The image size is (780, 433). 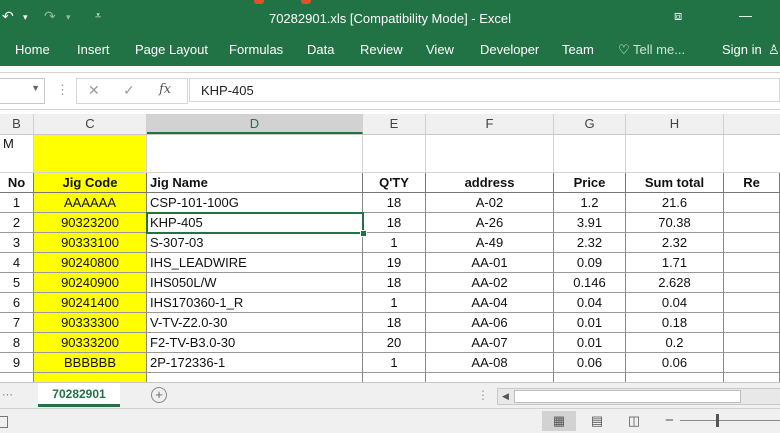 I want to click on cell-sum-total: 21.6, so click(x=675, y=203).